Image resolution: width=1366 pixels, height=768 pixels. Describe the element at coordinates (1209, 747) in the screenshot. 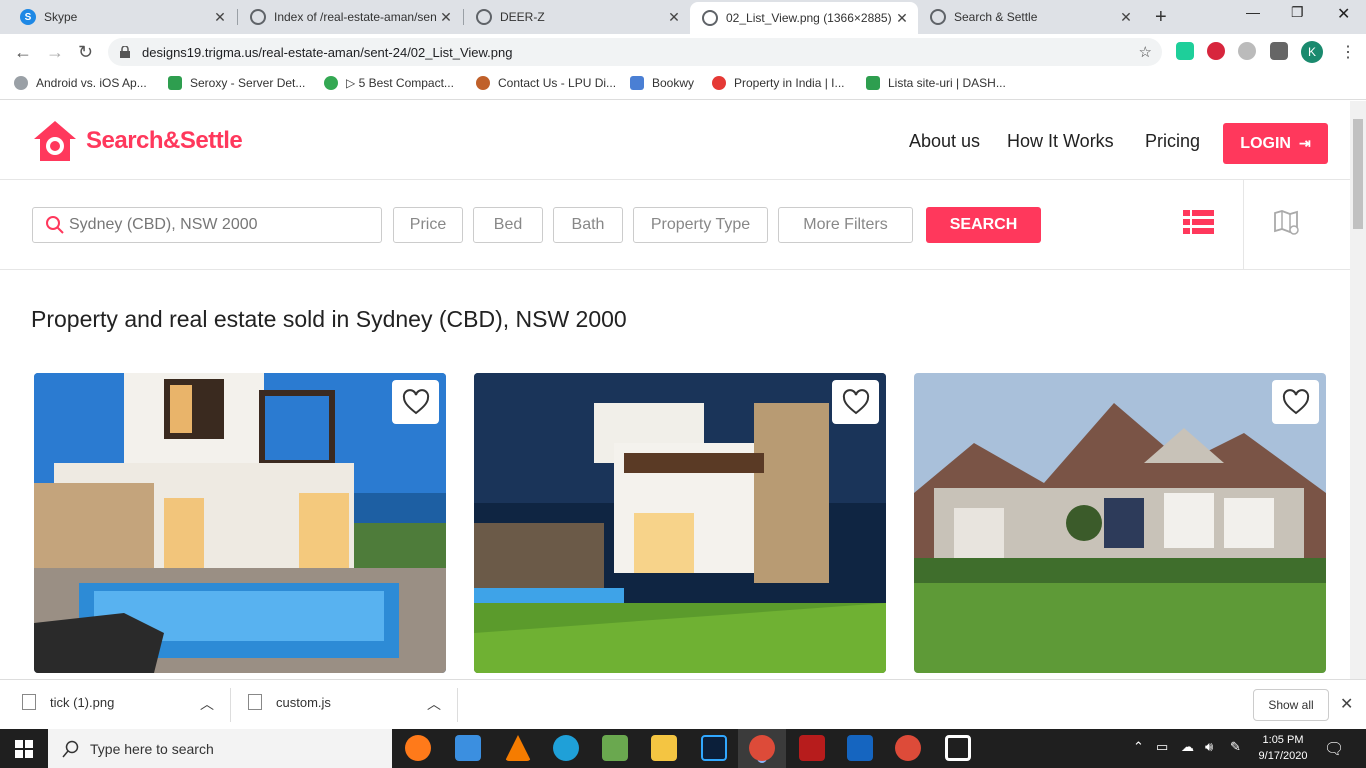

I see `volume-icon: 🔊︎` at that location.